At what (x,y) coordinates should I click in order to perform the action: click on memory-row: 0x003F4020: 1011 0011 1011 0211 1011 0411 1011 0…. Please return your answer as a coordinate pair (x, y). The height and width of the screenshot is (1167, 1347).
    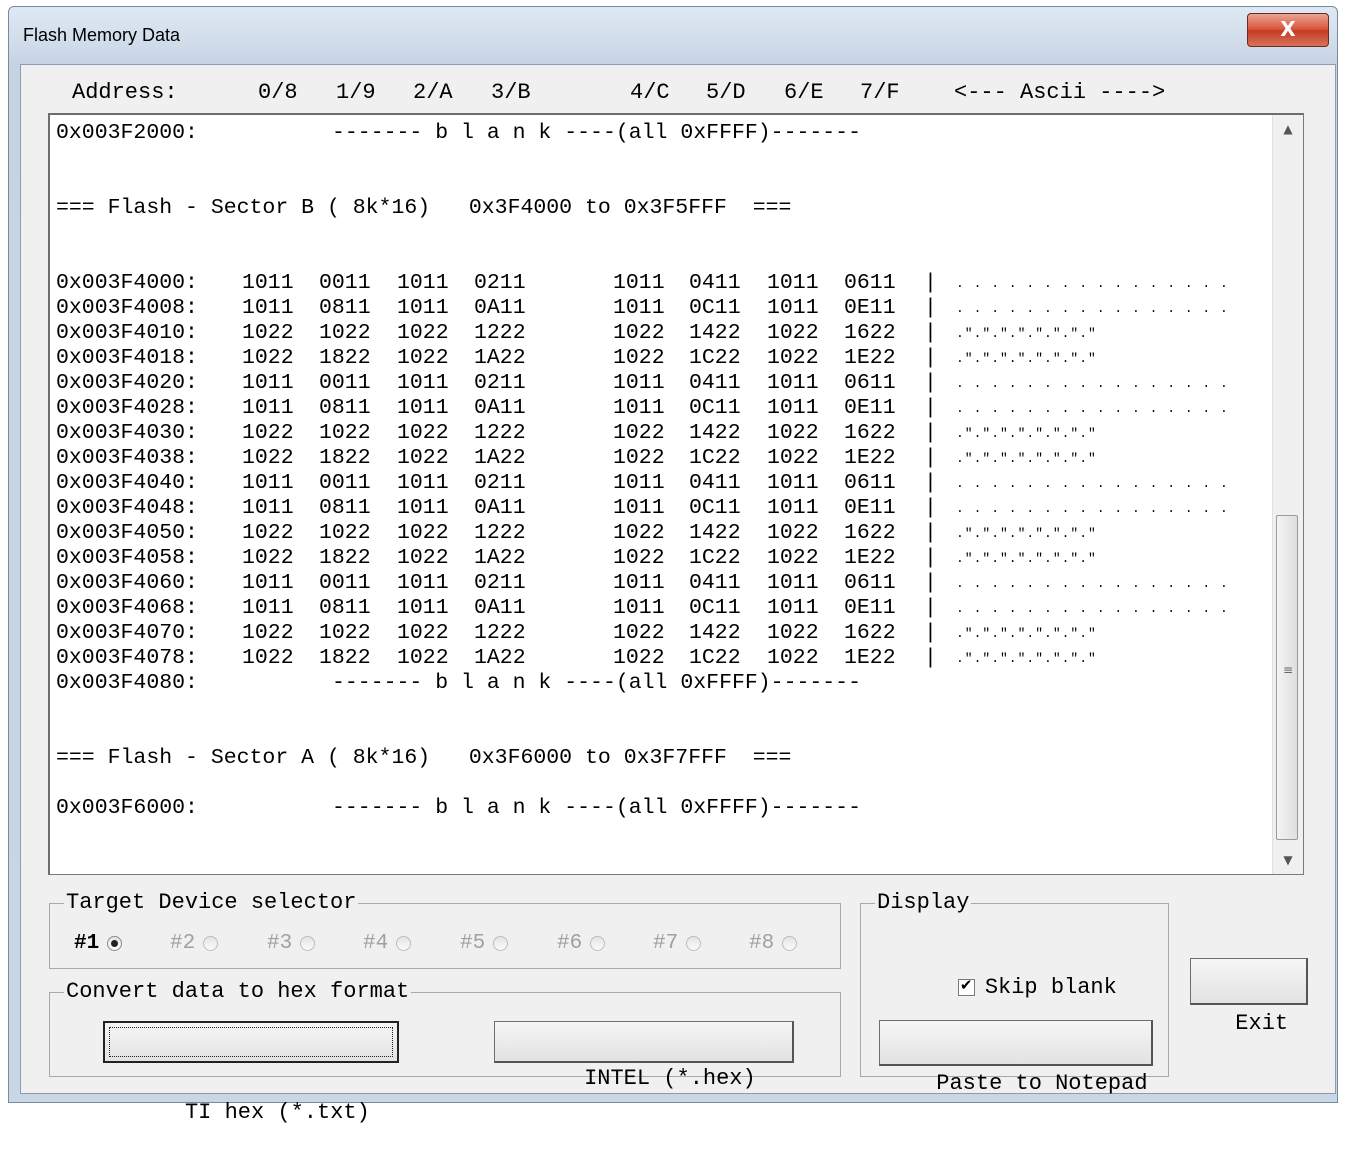
    Looking at the image, I should click on (666, 383).